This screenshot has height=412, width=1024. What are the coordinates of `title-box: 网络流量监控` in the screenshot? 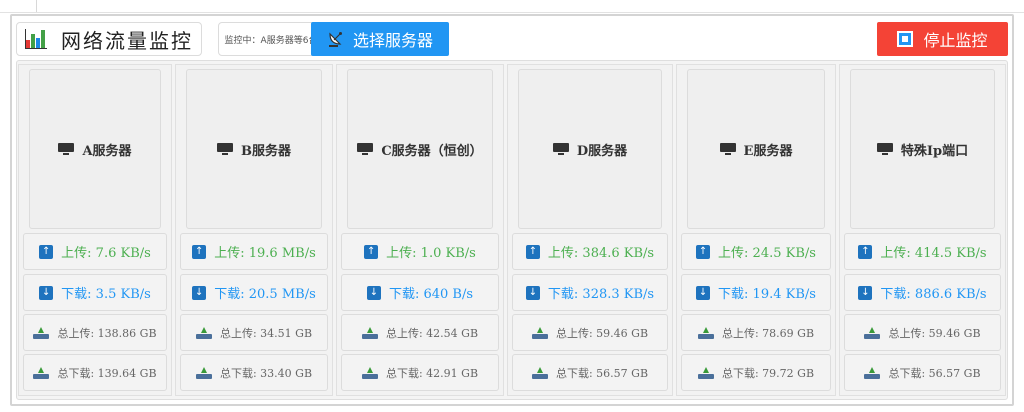 It's located at (109, 39).